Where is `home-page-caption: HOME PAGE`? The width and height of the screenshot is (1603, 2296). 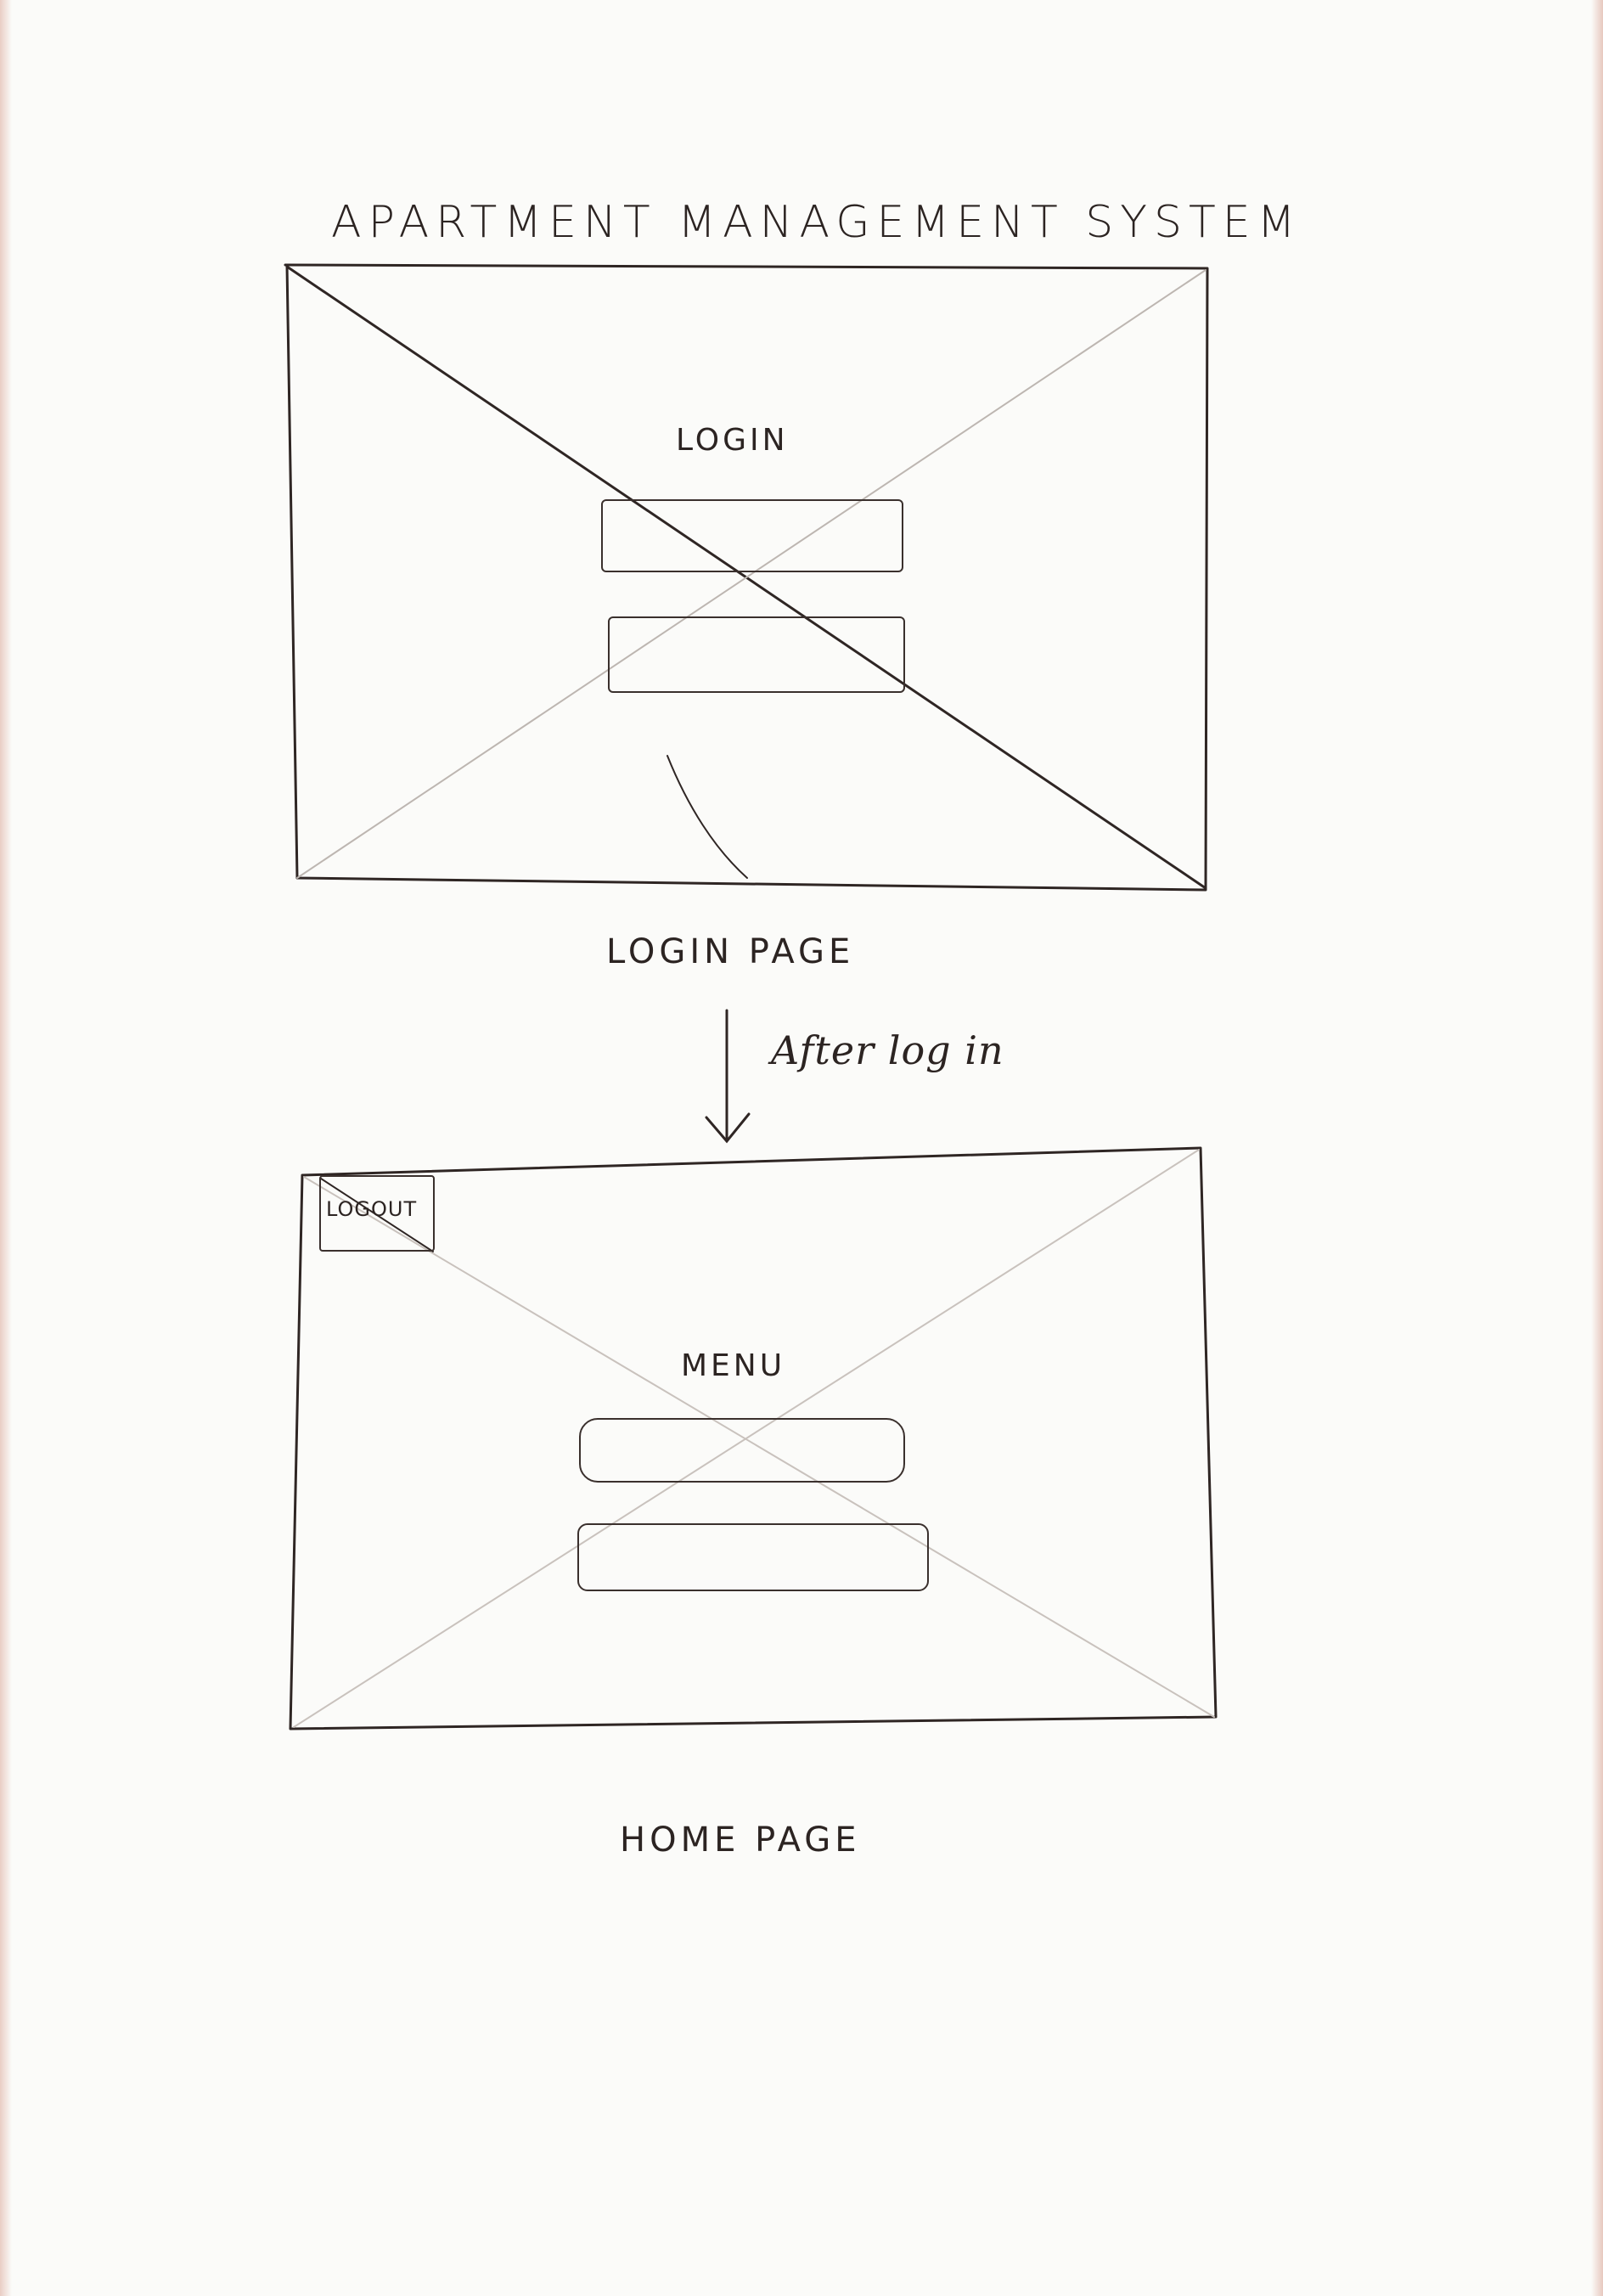 home-page-caption: HOME PAGE is located at coordinates (741, 1840).